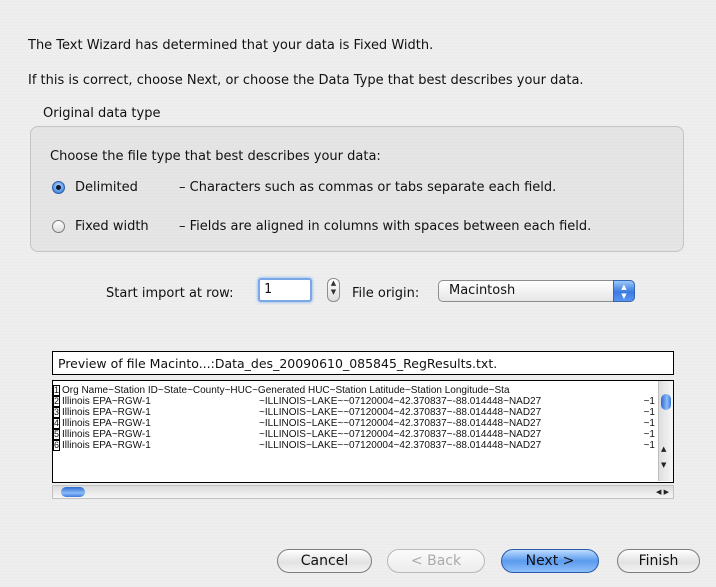 The image size is (716, 587). What do you see at coordinates (56, 412) in the screenshot?
I see `row-number: 3` at bounding box center [56, 412].